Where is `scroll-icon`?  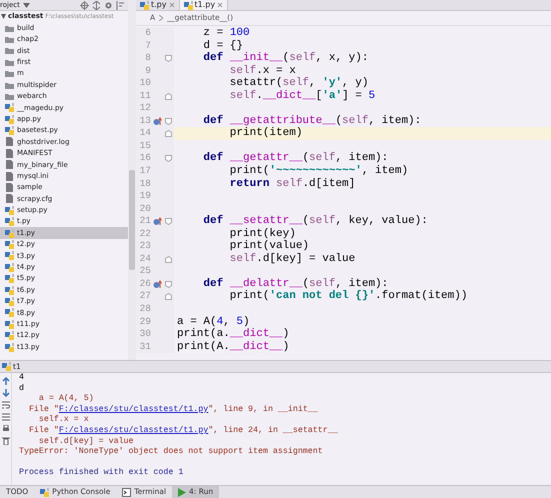 scroll-icon is located at coordinates (6, 417).